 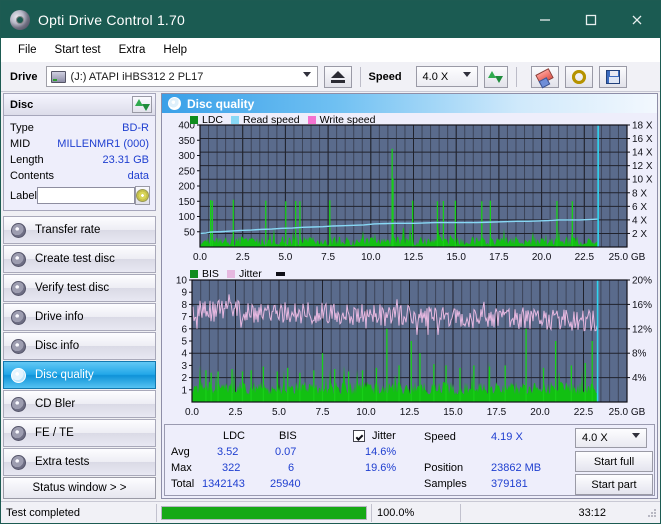 What do you see at coordinates (366, 412) in the screenshot?
I see `svg-text: 10.0` at bounding box center [366, 412].